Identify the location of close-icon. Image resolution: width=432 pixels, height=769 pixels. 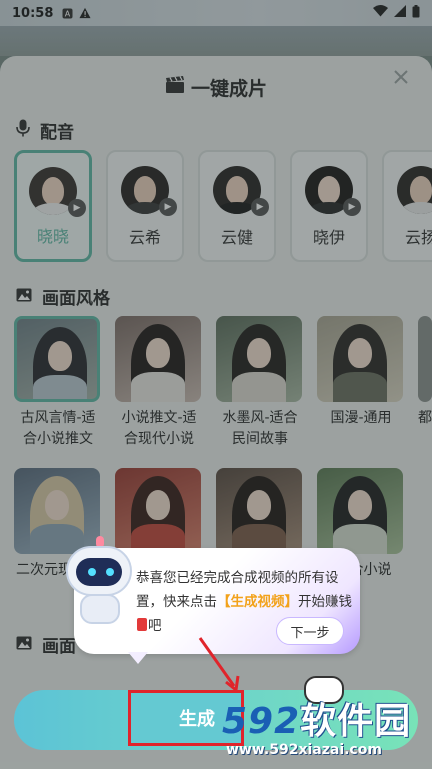
(401, 77).